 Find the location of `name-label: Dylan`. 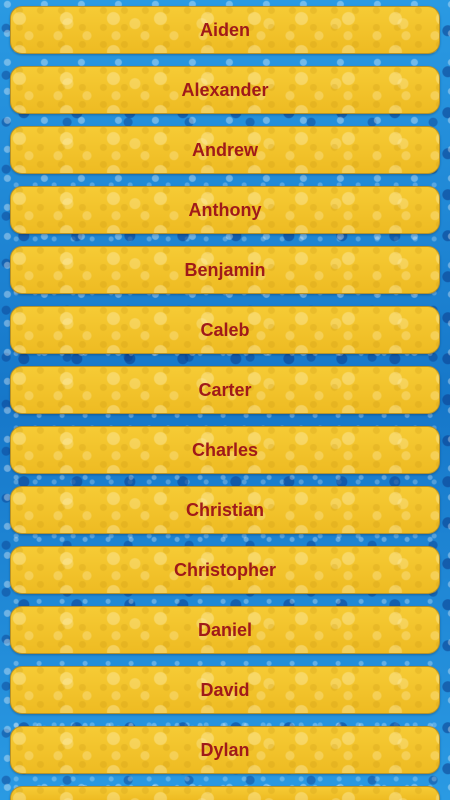

name-label: Dylan is located at coordinates (225, 749).